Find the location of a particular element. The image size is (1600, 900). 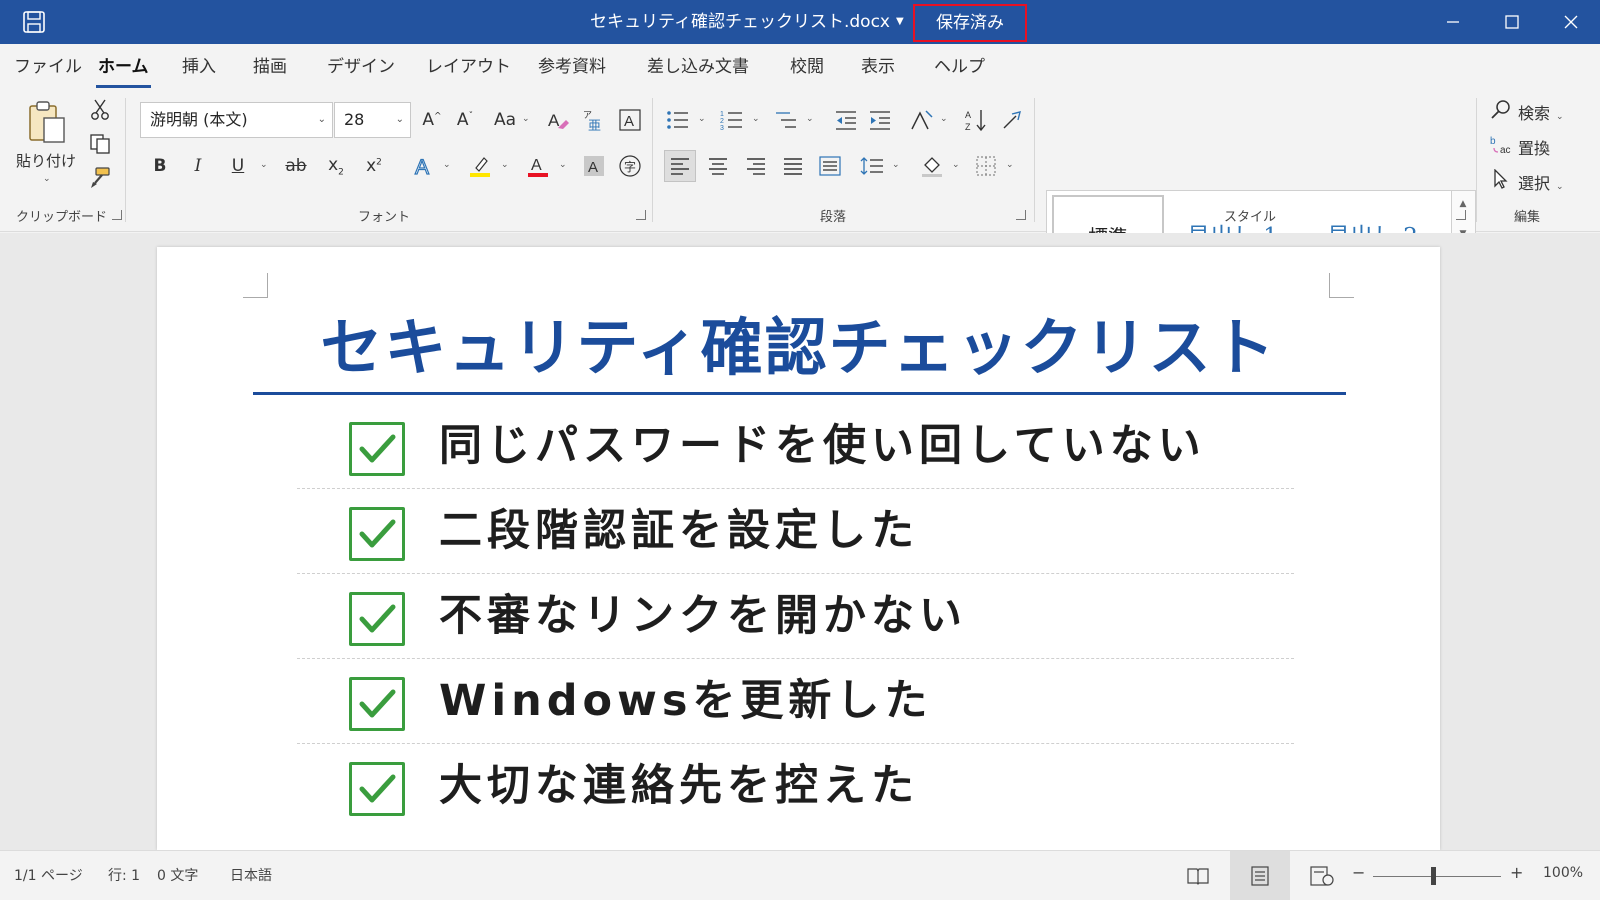

zoom-slider is located at coordinates (1437, 876).